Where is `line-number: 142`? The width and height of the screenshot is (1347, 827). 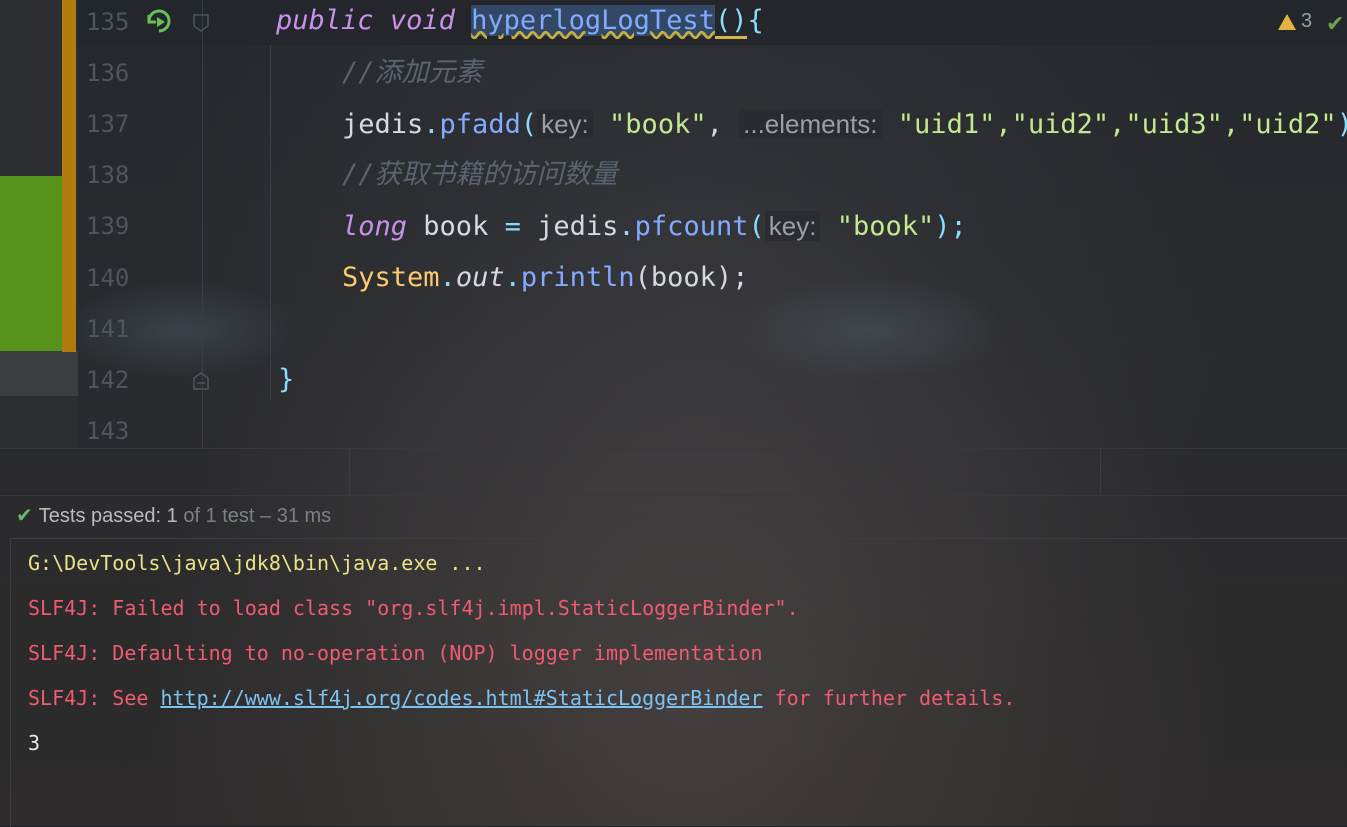
line-number: 142 is located at coordinates (108, 380).